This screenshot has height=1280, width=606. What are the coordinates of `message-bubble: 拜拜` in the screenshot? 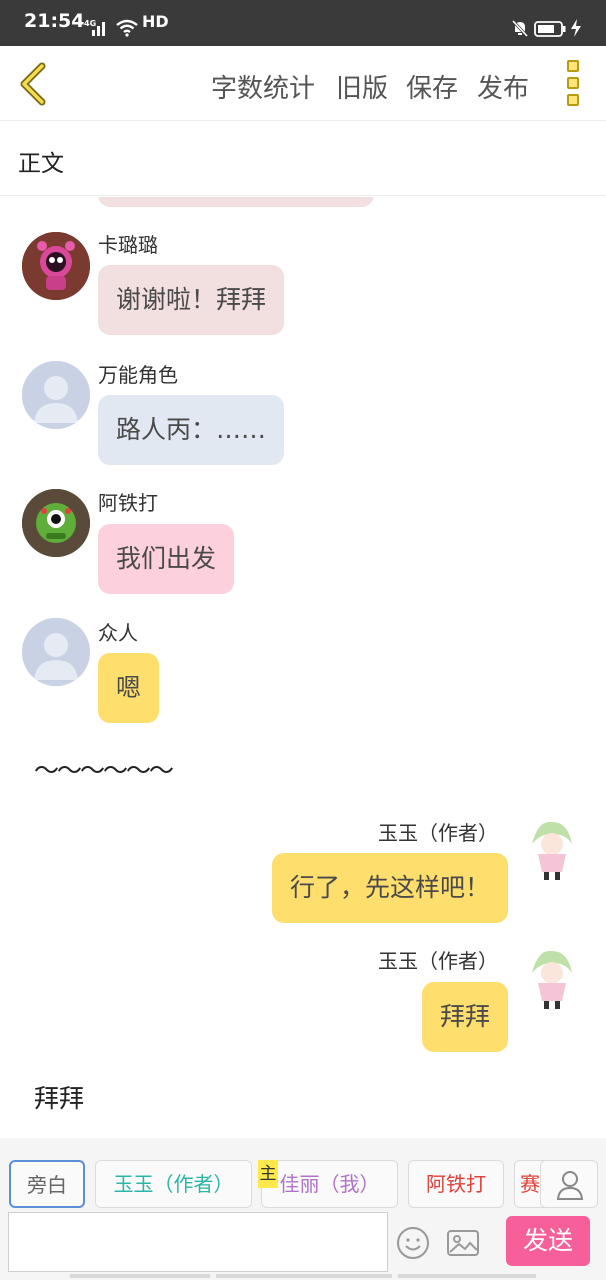 It's located at (464, 1017).